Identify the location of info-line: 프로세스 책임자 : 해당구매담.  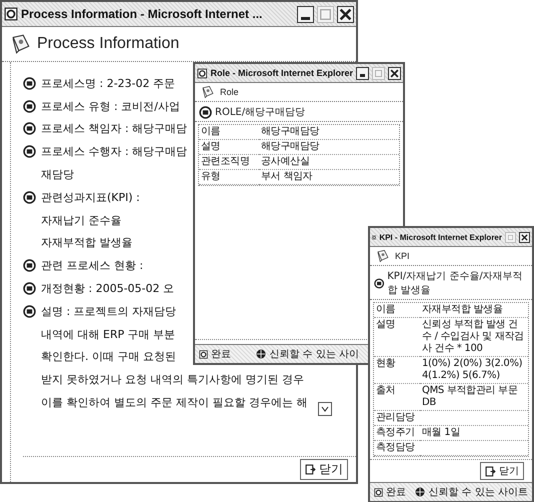
(114, 128).